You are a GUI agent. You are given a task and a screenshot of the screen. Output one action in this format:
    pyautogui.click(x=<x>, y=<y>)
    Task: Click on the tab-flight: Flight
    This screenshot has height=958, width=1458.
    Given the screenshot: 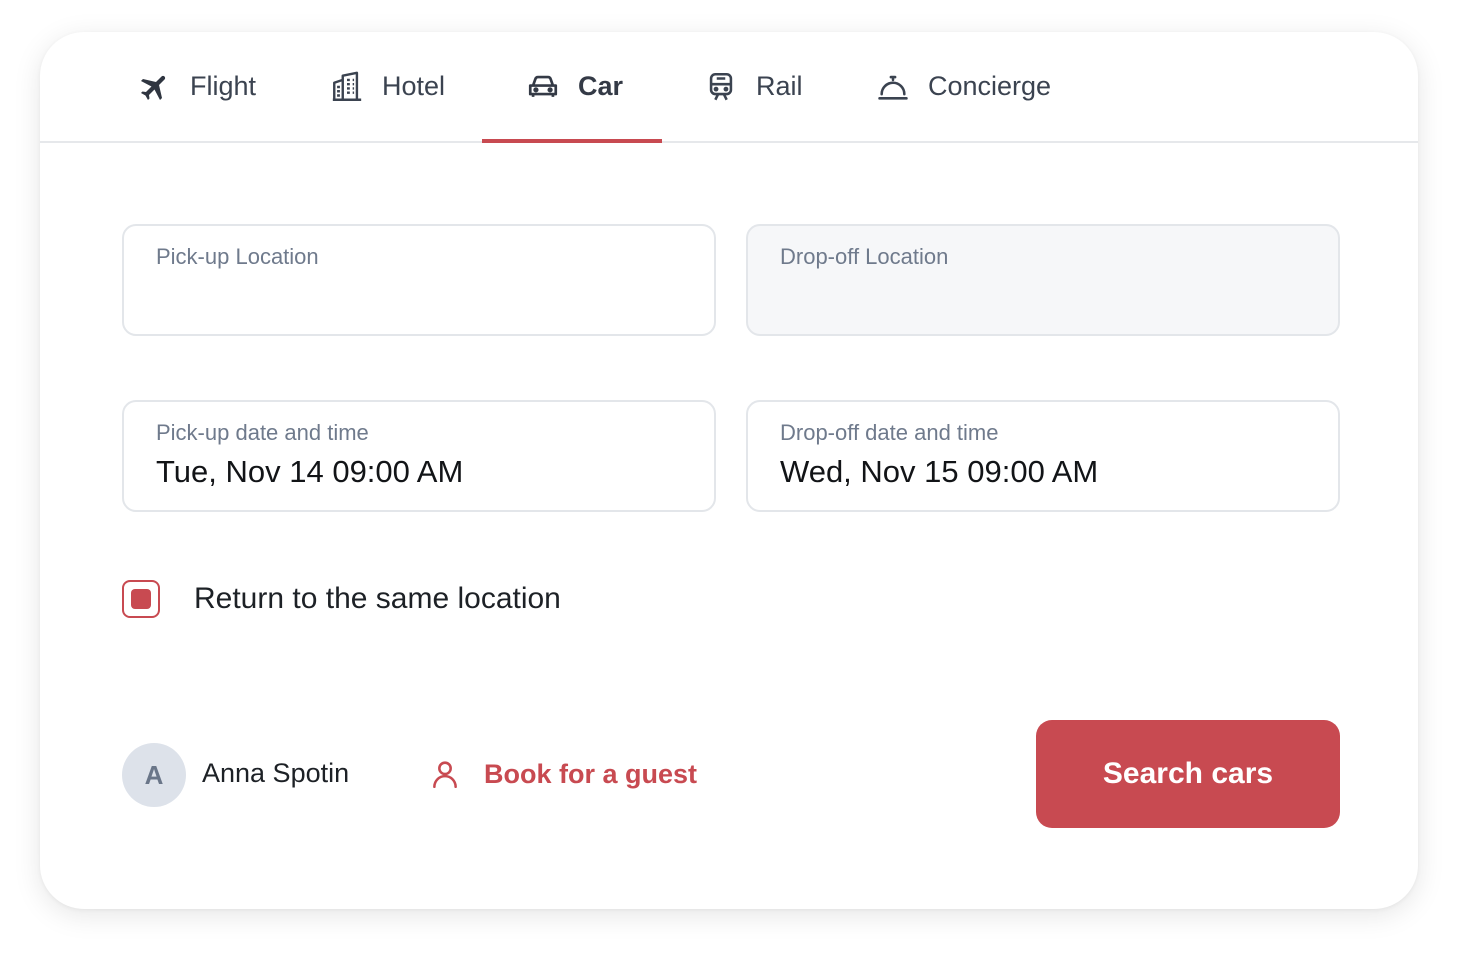 What is the action you would take?
    pyautogui.click(x=197, y=86)
    